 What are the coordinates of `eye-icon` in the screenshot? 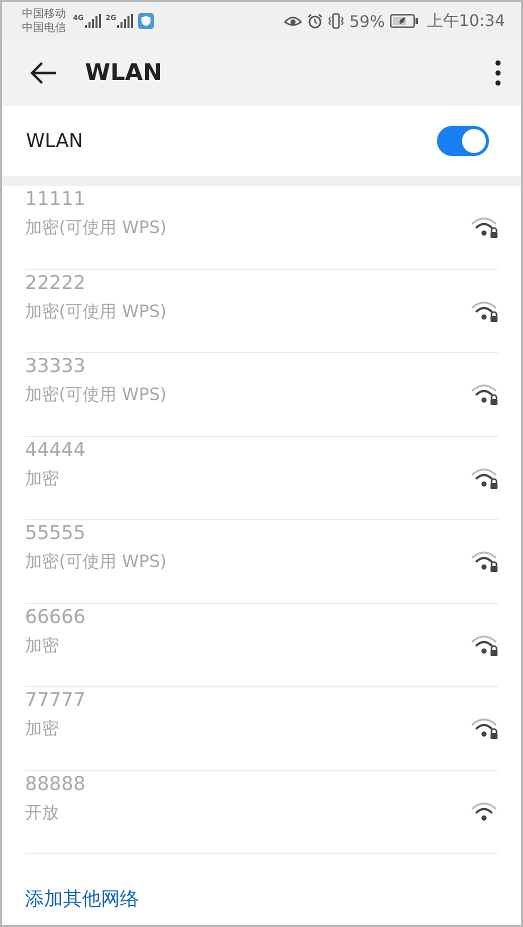 It's located at (293, 21).